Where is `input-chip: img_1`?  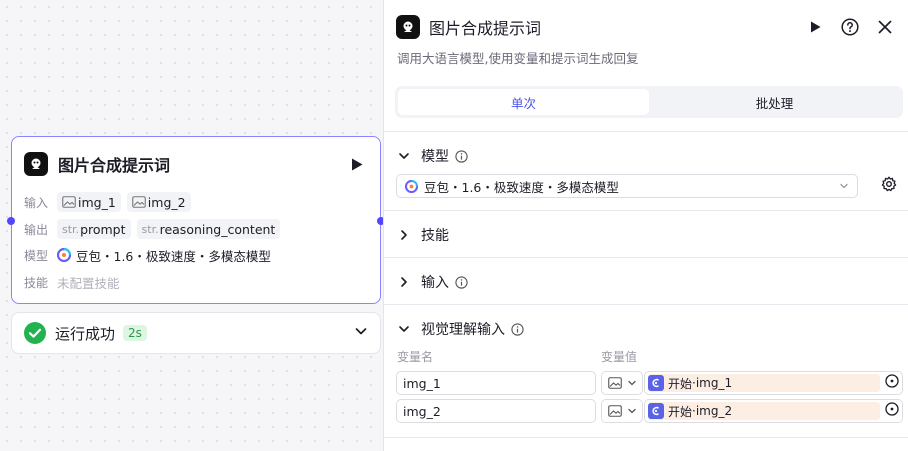
input-chip: img_1 is located at coordinates (89, 202).